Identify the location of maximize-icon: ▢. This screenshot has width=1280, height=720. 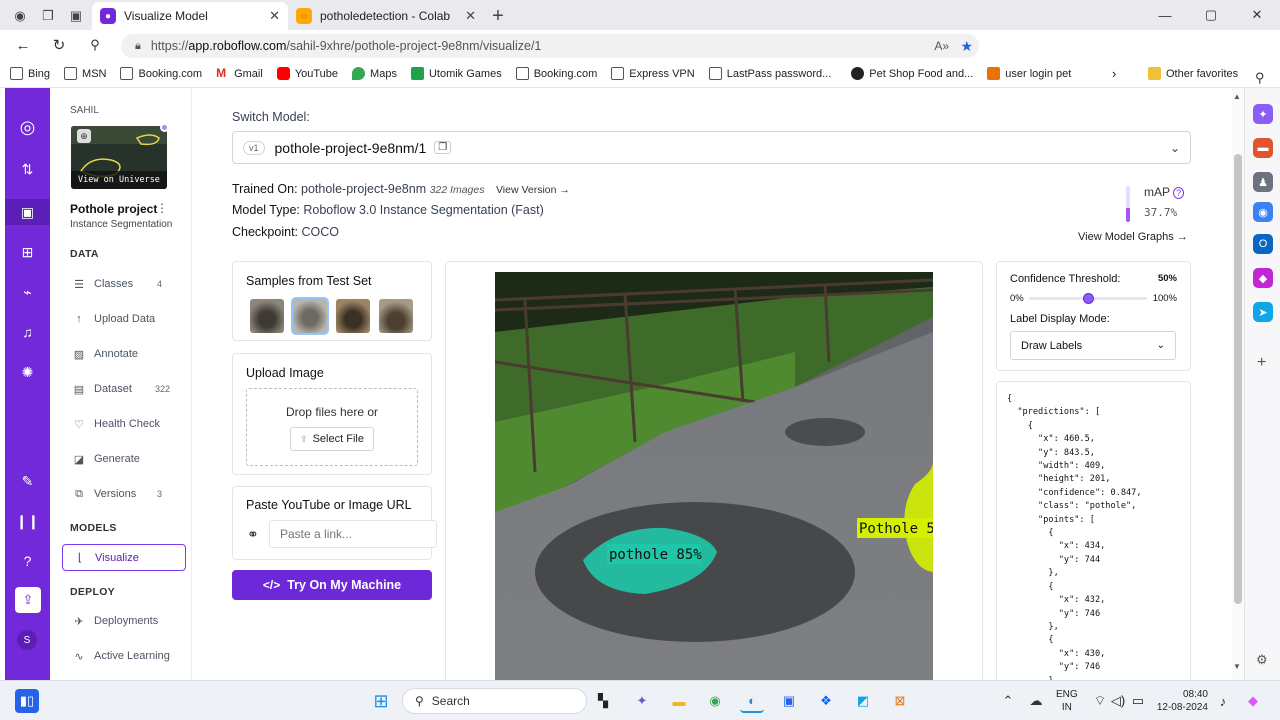
(1211, 15).